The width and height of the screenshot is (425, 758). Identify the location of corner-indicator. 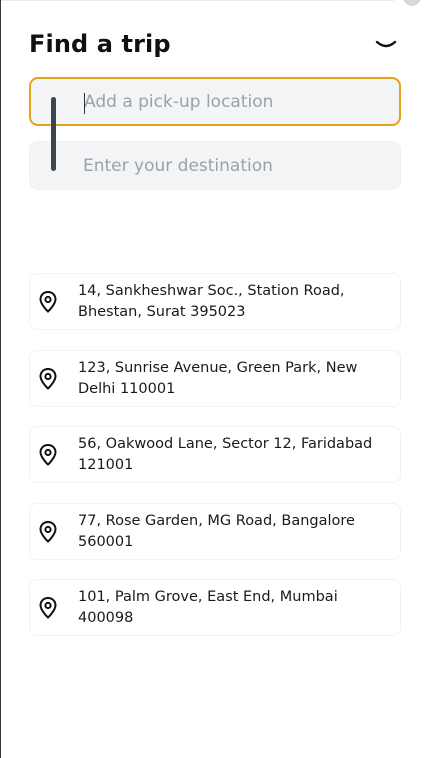
(412, 3).